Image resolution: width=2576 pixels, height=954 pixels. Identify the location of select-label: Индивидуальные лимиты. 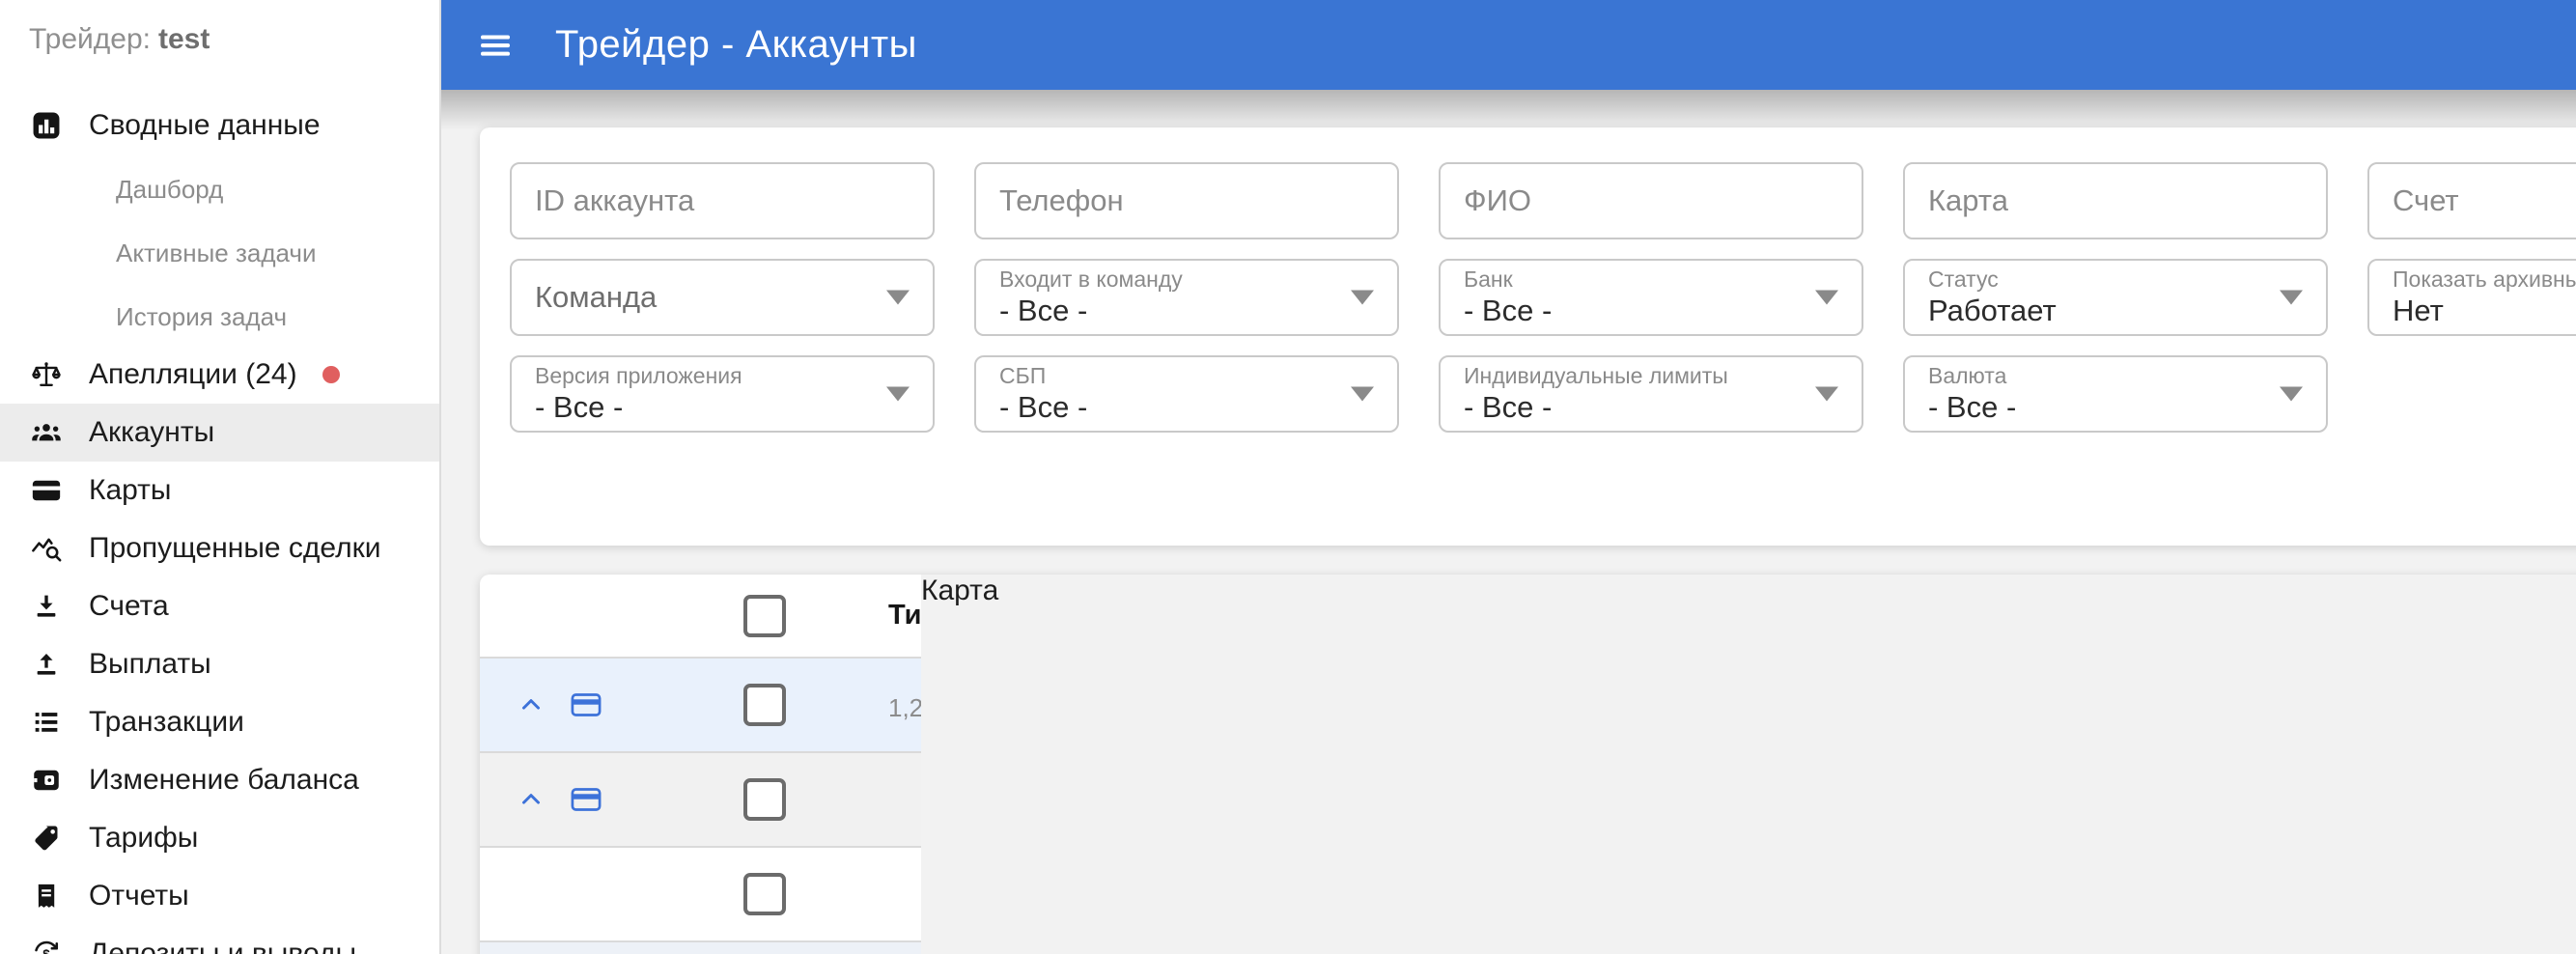
(1596, 375).